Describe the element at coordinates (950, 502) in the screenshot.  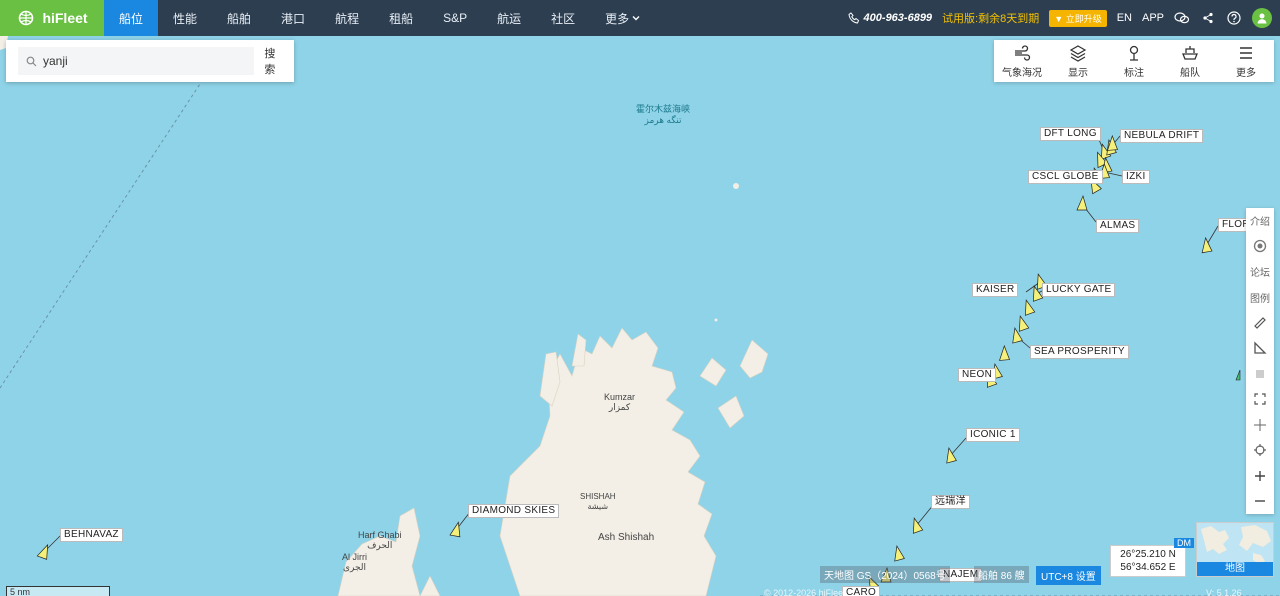
I see `ship-label-yuanruiyang: 远瑞洋` at that location.